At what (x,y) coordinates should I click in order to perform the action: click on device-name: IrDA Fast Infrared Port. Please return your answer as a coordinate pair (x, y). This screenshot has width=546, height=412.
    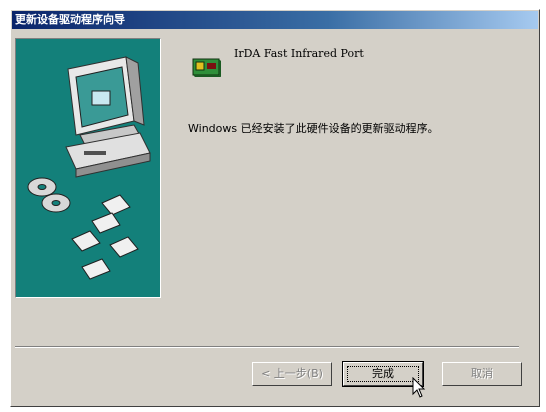
    Looking at the image, I should click on (299, 53).